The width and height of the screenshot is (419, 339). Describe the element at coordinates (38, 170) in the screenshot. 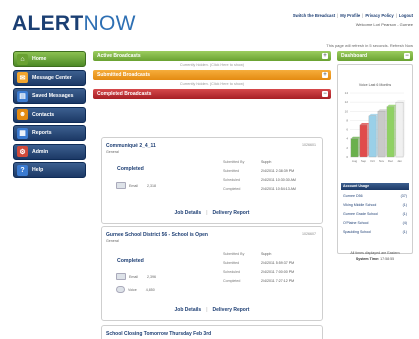

I see `nav-help-label: Help` at that location.